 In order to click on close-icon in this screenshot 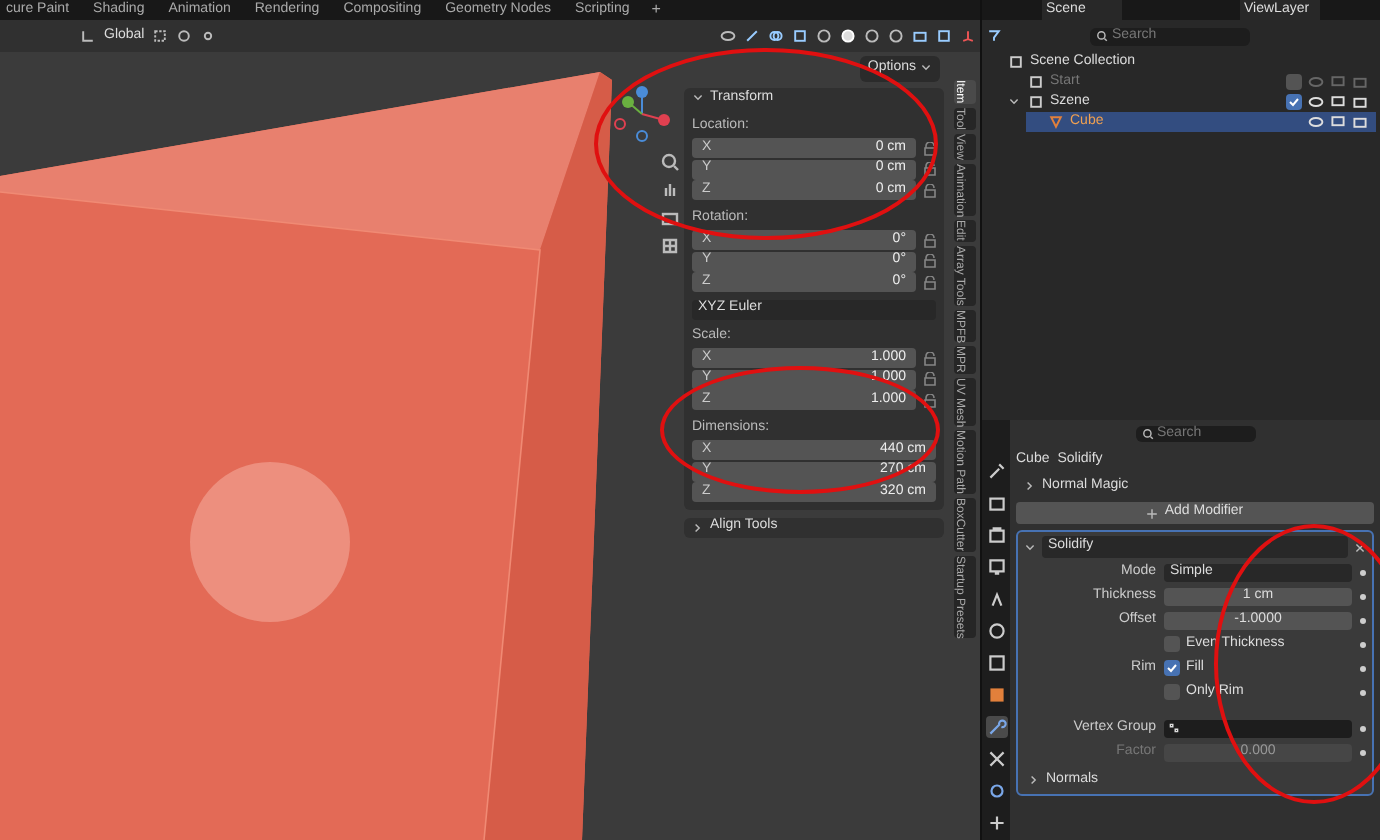, I will do `click(1360, 547)`.